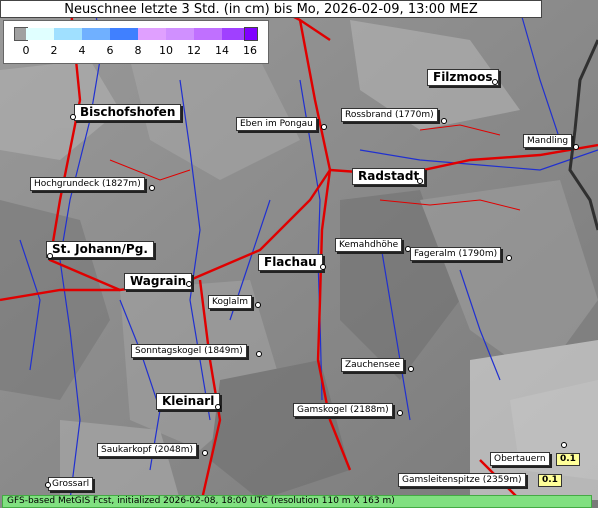  Describe the element at coordinates (389, 176) in the screenshot. I see `place-label-radstadt: Radstadt` at that location.